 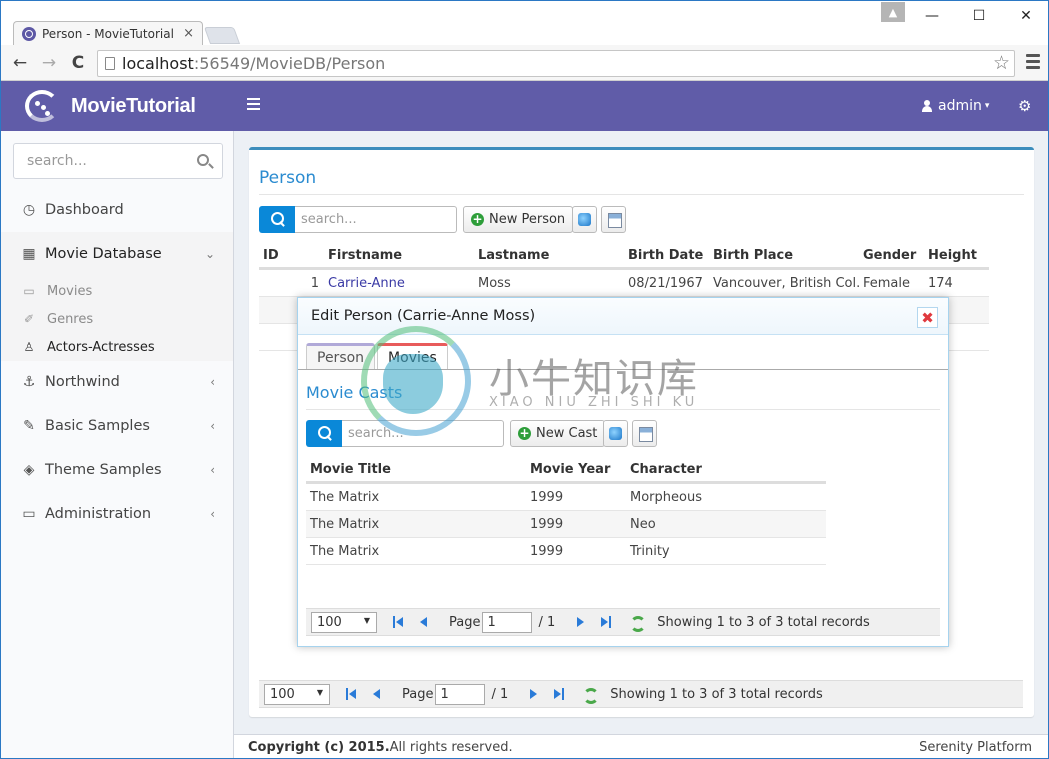 I want to click on dialog-close-button: ✖, so click(x=927, y=317).